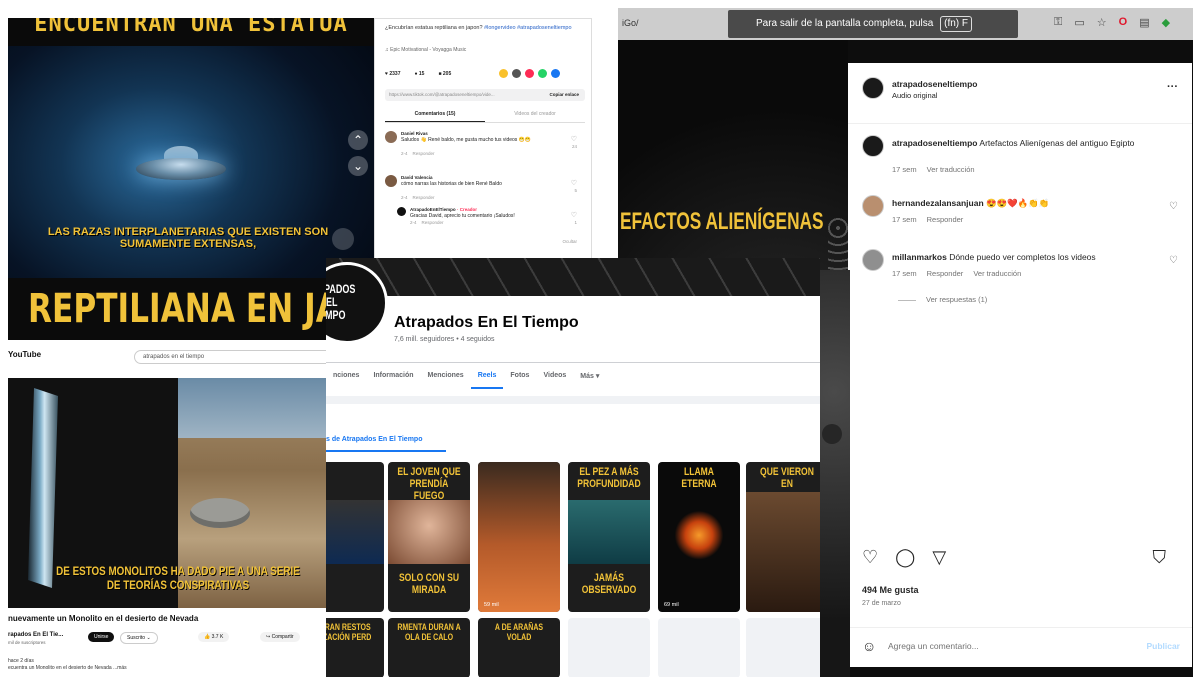 The width and height of the screenshot is (1193, 677). Describe the element at coordinates (1166, 22) in the screenshot. I see `extension-green-icon: ◆` at that location.